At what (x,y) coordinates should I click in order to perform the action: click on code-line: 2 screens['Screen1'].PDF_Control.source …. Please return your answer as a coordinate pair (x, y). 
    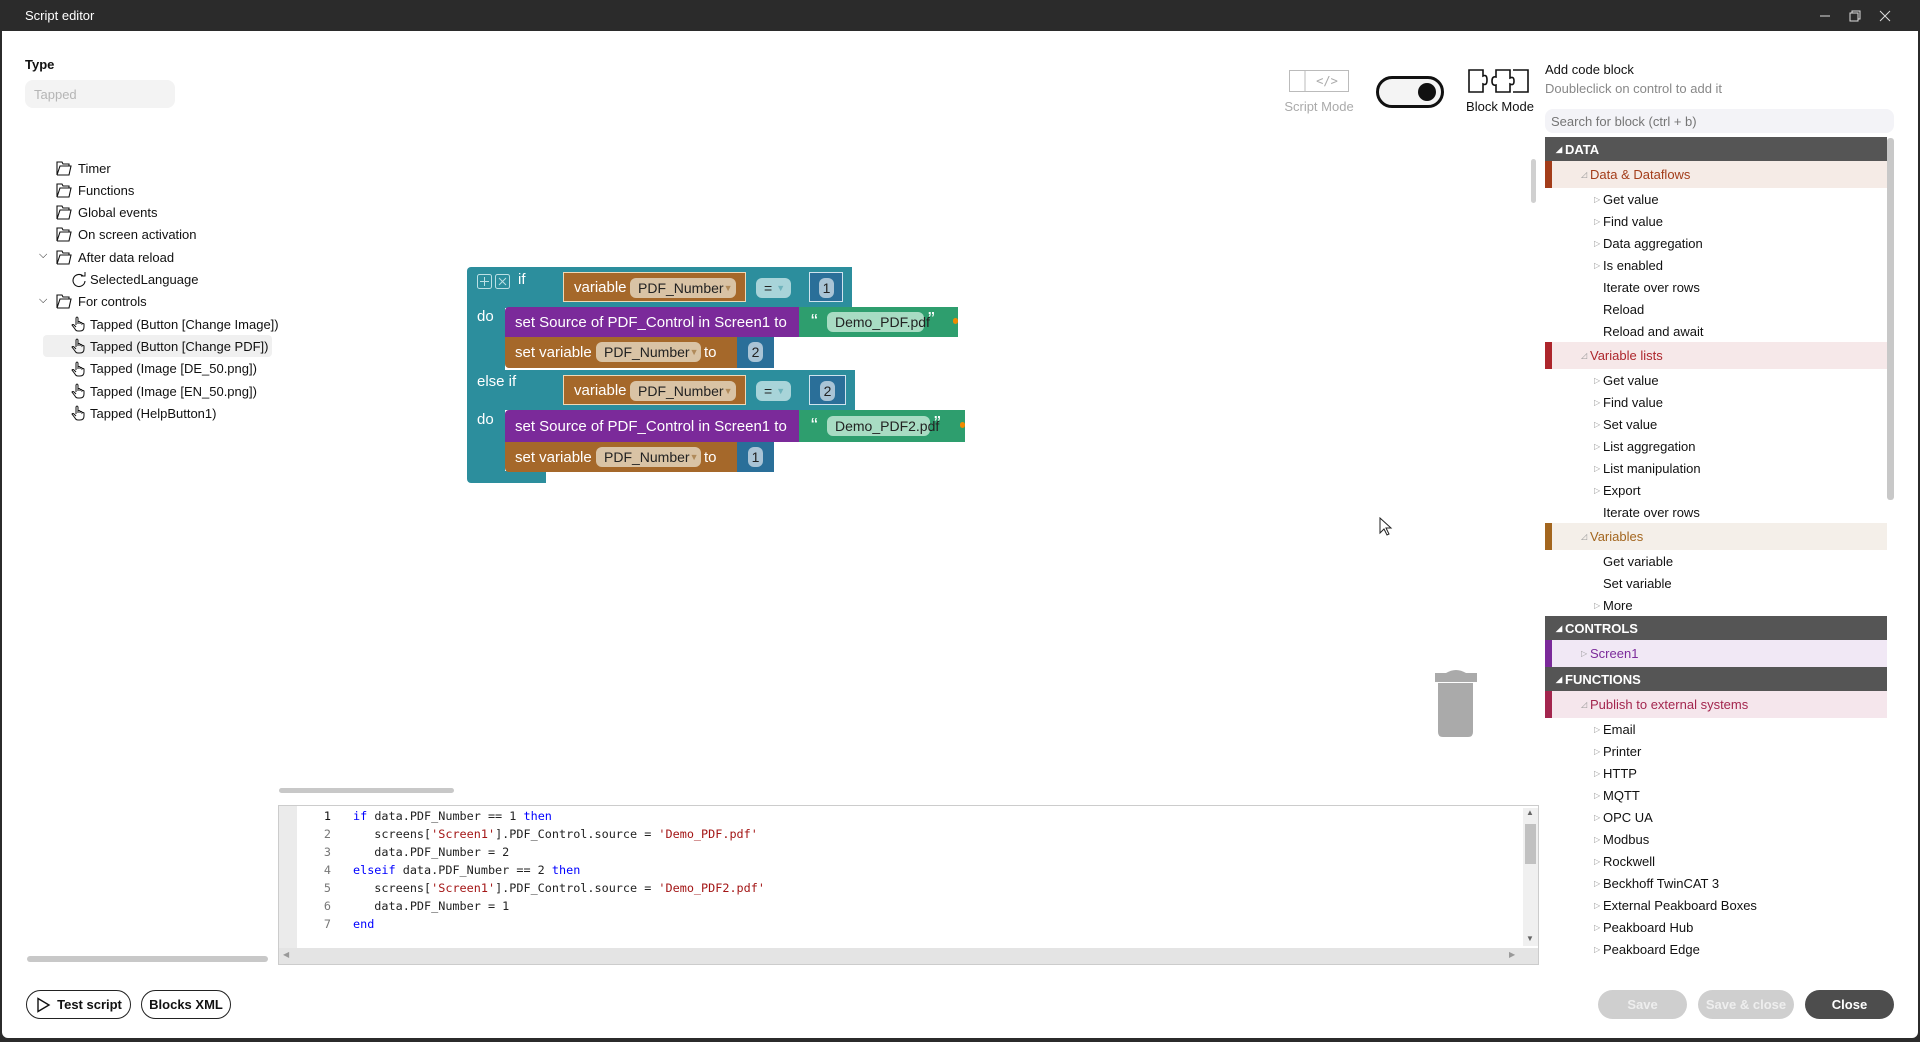
    Looking at the image, I should click on (905, 834).